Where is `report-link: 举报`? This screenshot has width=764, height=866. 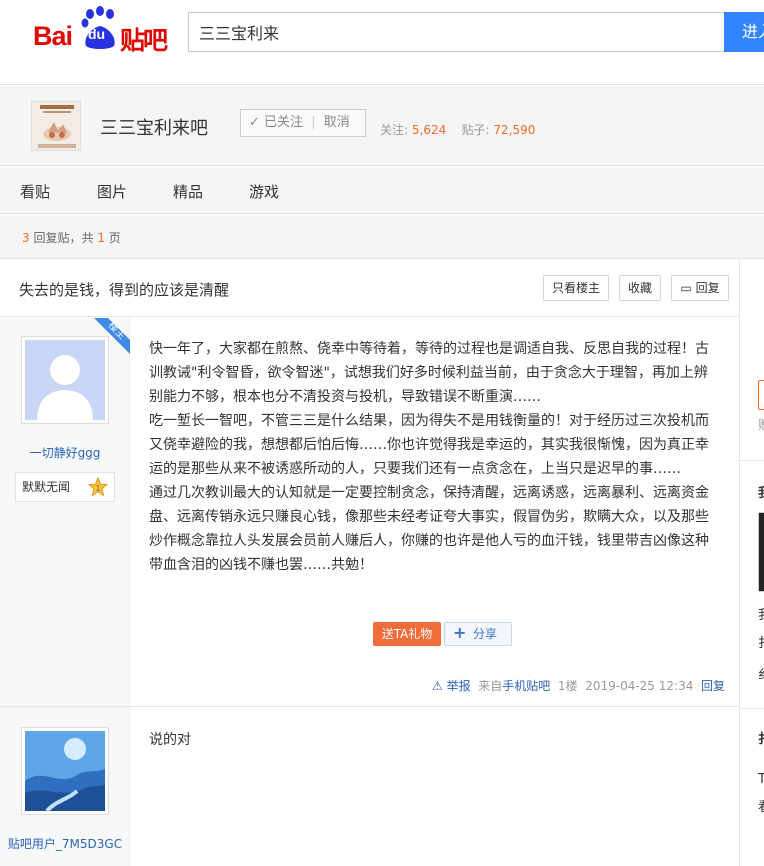 report-link: 举报 is located at coordinates (459, 686).